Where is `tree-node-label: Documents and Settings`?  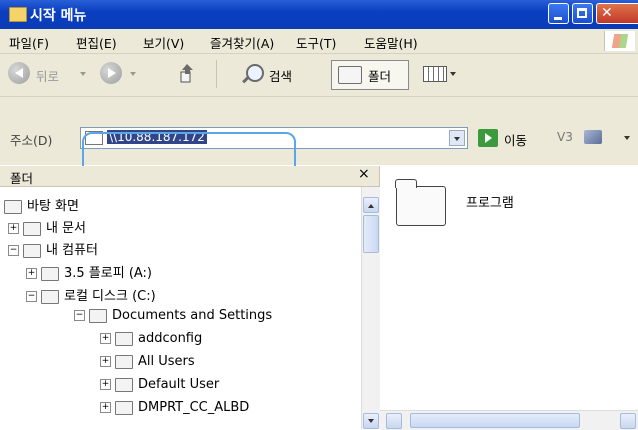 tree-node-label: Documents and Settings is located at coordinates (192, 315).